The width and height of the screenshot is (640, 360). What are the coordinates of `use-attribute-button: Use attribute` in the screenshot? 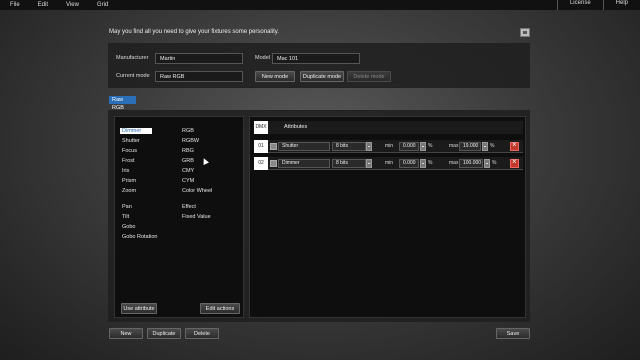 It's located at (139, 308).